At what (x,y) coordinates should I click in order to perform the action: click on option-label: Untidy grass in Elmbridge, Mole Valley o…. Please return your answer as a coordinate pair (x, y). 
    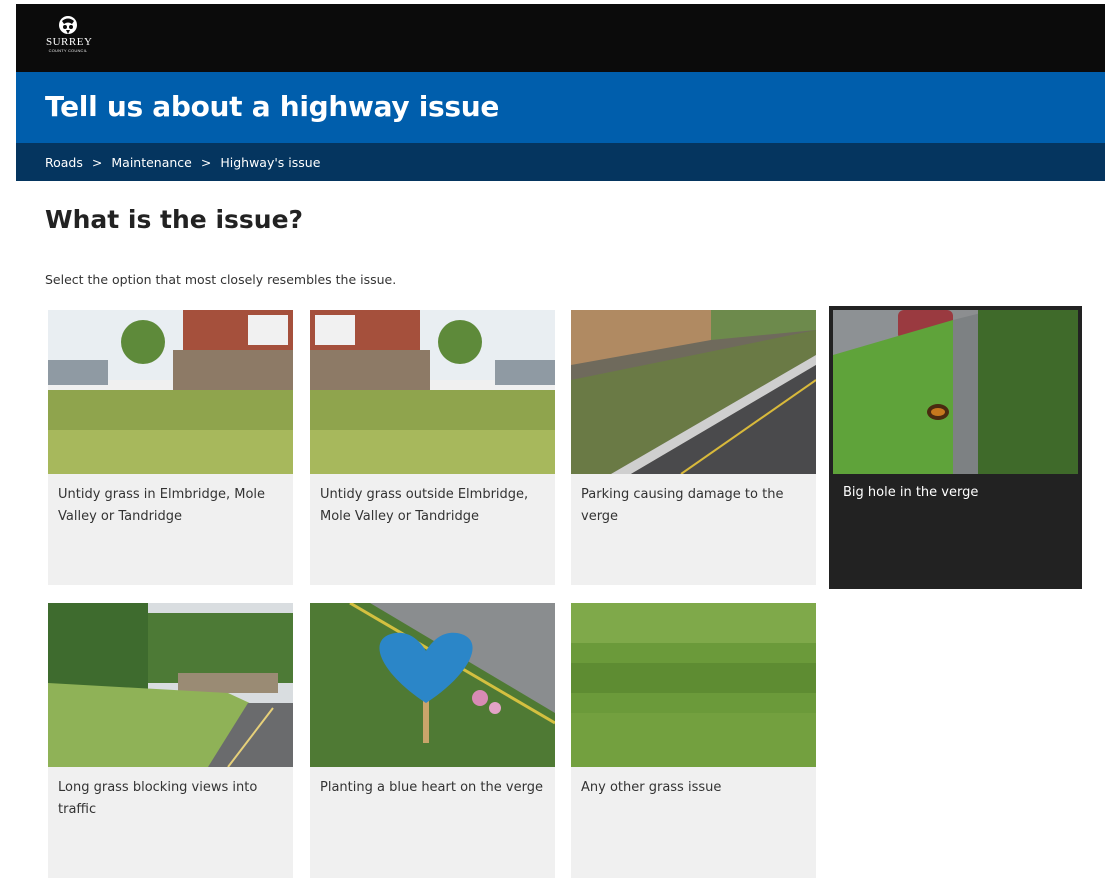
    Looking at the image, I should click on (162, 505).